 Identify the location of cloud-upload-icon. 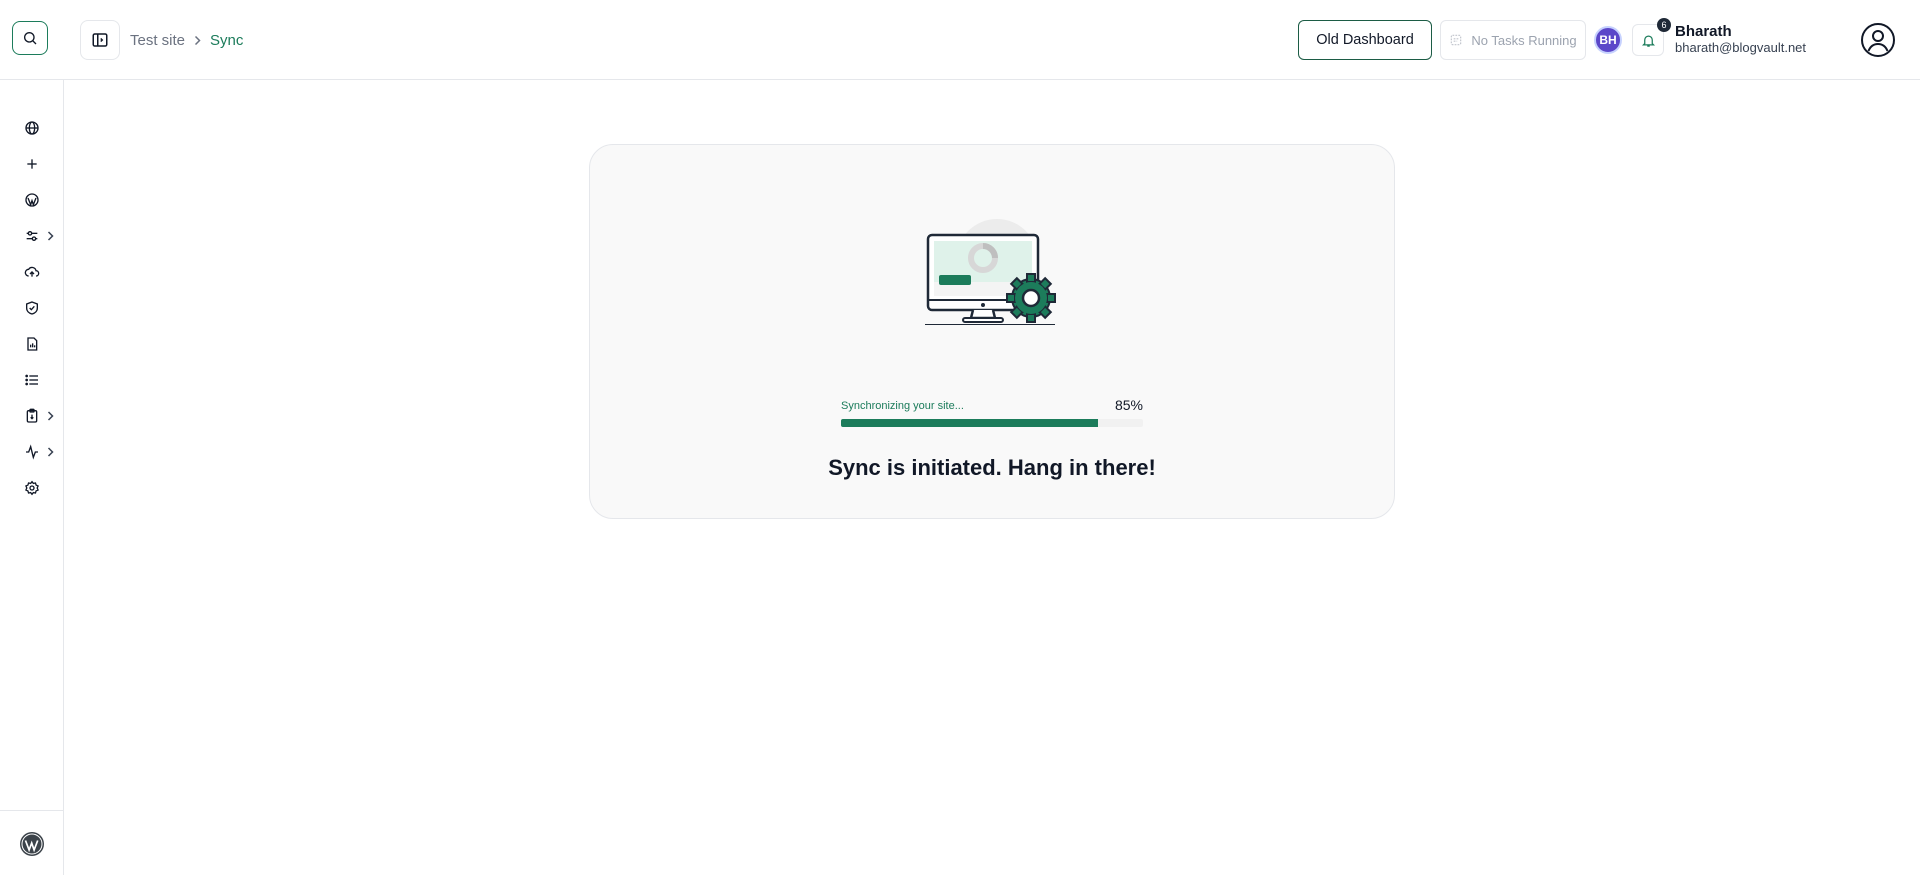
(32, 271).